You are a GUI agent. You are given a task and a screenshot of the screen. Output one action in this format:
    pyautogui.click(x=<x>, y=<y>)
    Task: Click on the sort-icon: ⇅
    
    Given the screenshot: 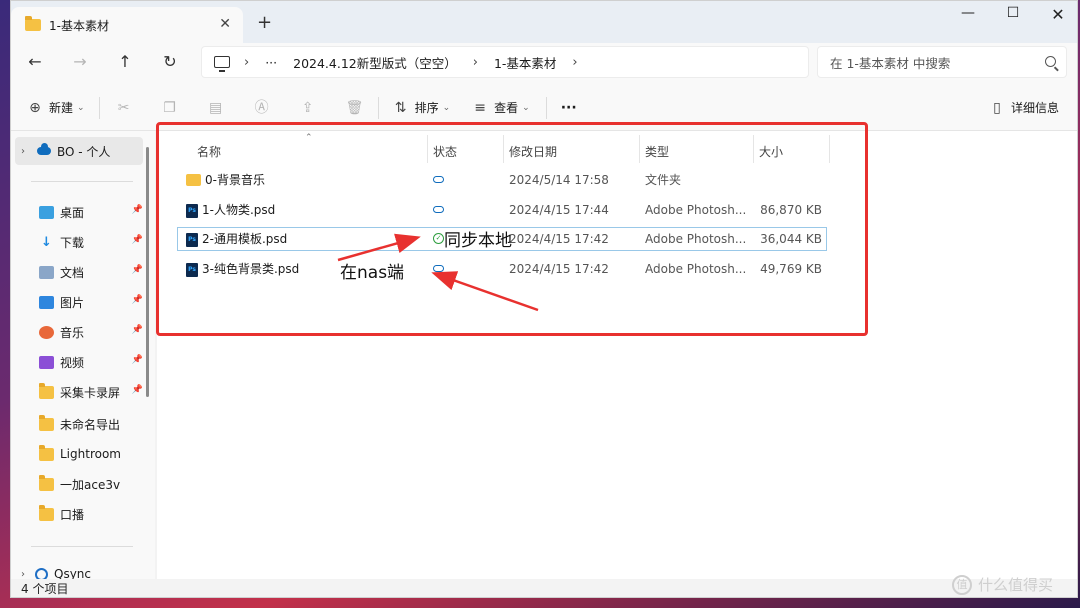 What is the action you would take?
    pyautogui.click(x=400, y=107)
    